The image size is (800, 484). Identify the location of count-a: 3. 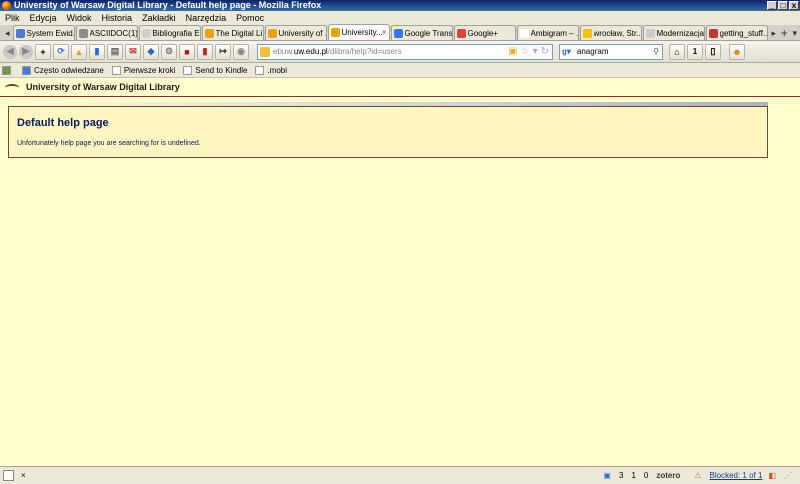
(621, 475).